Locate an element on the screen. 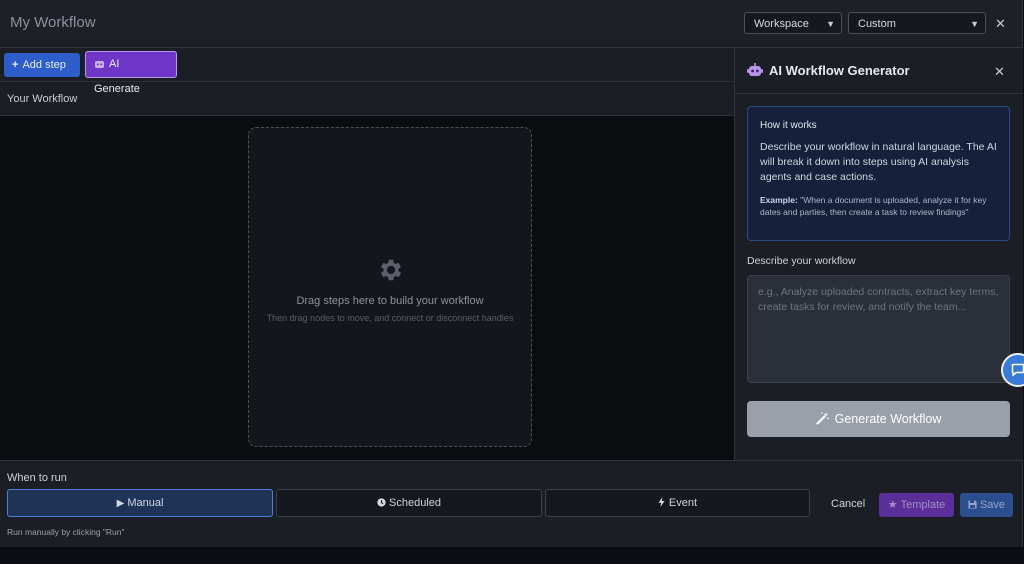 Image resolution: width=1024 pixels, height=564 pixels. trigger-hint: Run manually by clicking "Run" is located at coordinates (66, 532).